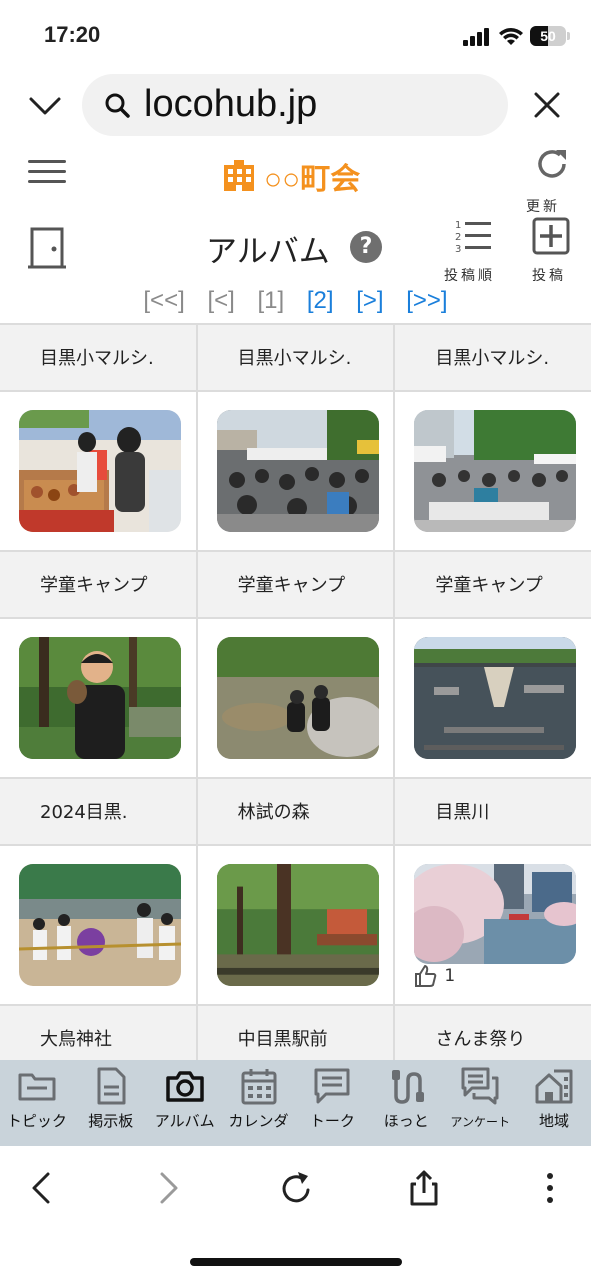 Image resolution: width=591 pixels, height=1280 pixels. What do you see at coordinates (295, 35) in the screenshot?
I see `status-bar: 17:20 50` at bounding box center [295, 35].